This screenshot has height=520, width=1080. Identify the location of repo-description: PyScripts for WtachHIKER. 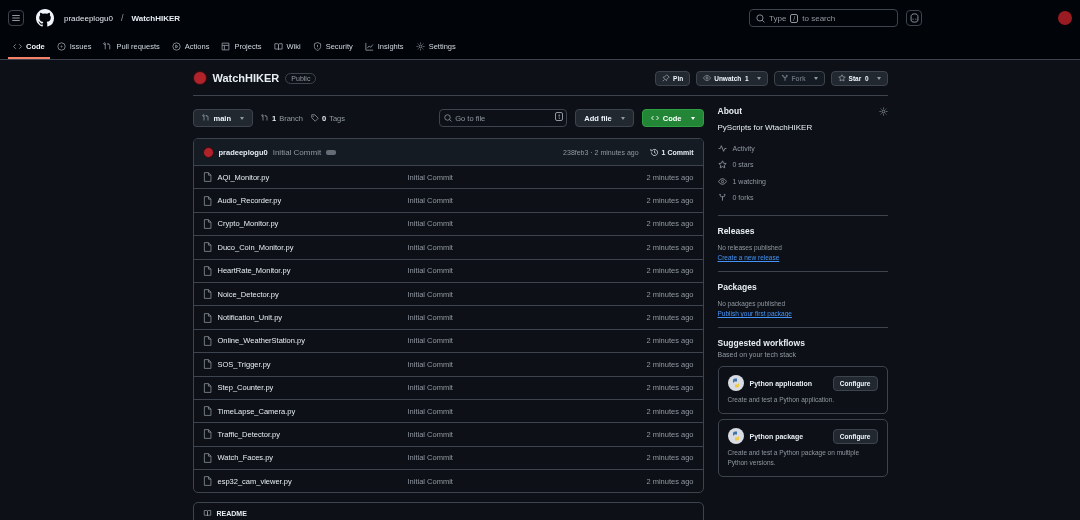
(765, 127).